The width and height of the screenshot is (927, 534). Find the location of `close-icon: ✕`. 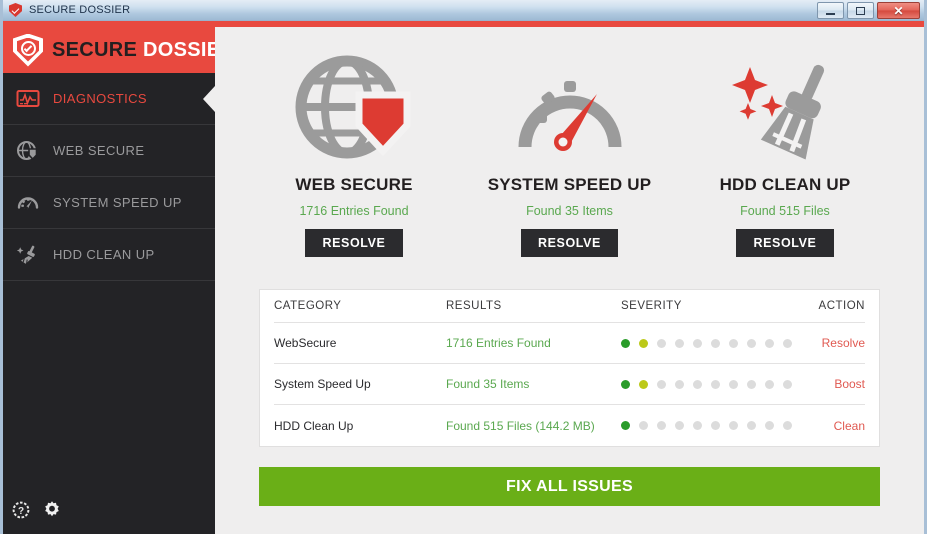

close-icon: ✕ is located at coordinates (898, 10).